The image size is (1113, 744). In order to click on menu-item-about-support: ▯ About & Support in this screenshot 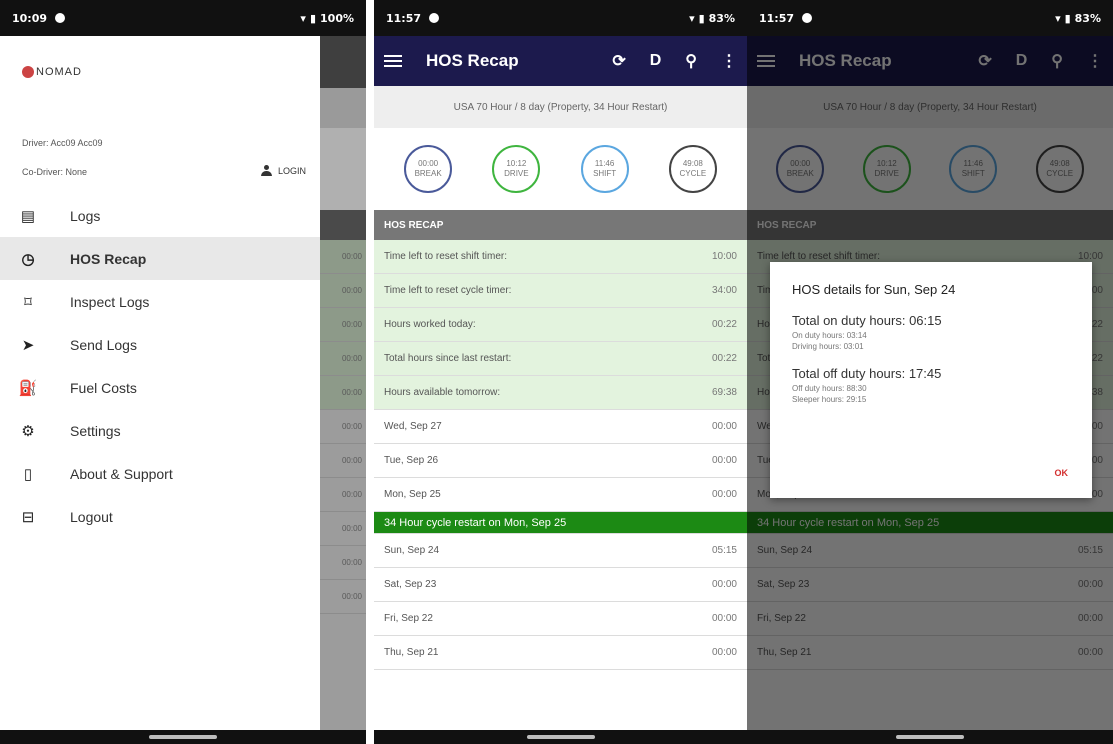, I will do `click(160, 473)`.